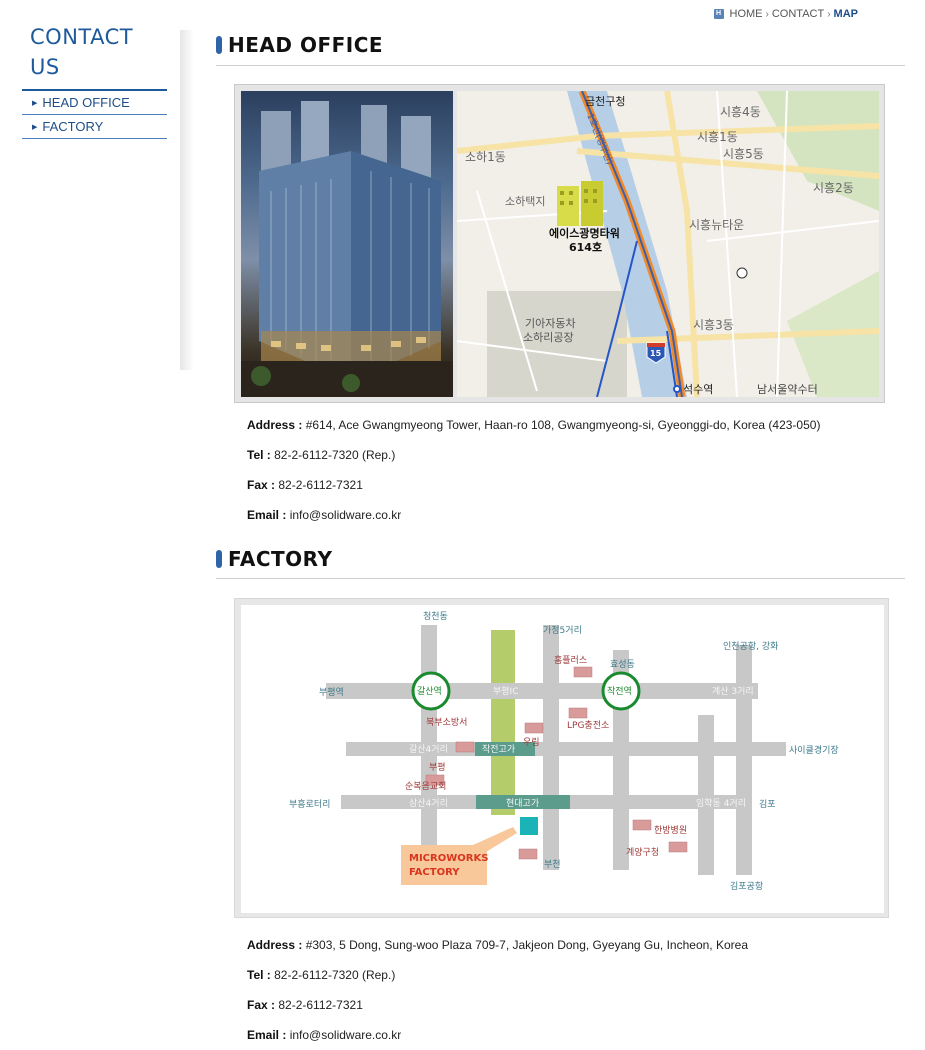 The image size is (925, 1050). I want to click on map-label-gajeong5: 가정5거리, so click(562, 630).